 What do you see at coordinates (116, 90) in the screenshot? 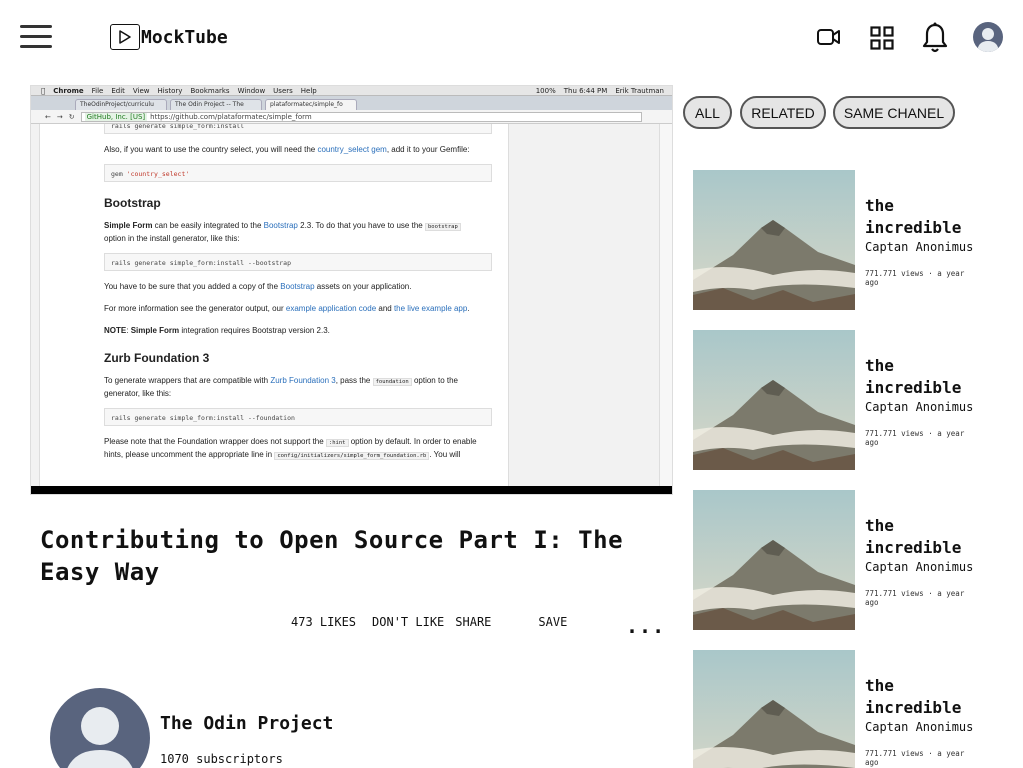
I see `menu-edit: Edit` at bounding box center [116, 90].